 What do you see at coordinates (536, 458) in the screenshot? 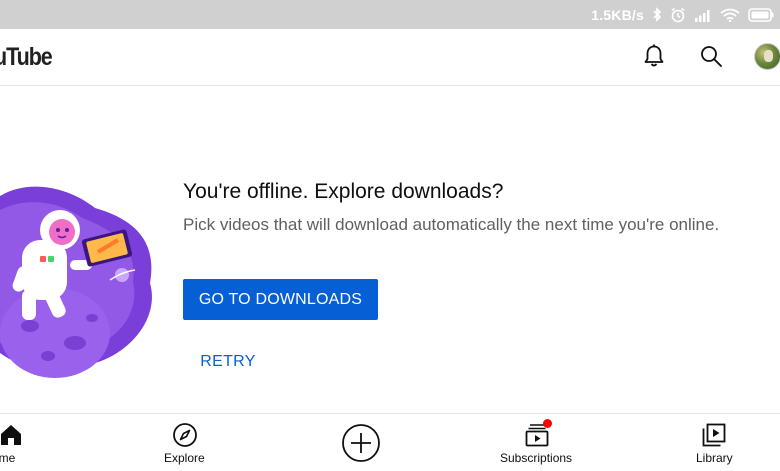
I see `nav-subscriptions-label: Subscriptions` at bounding box center [536, 458].